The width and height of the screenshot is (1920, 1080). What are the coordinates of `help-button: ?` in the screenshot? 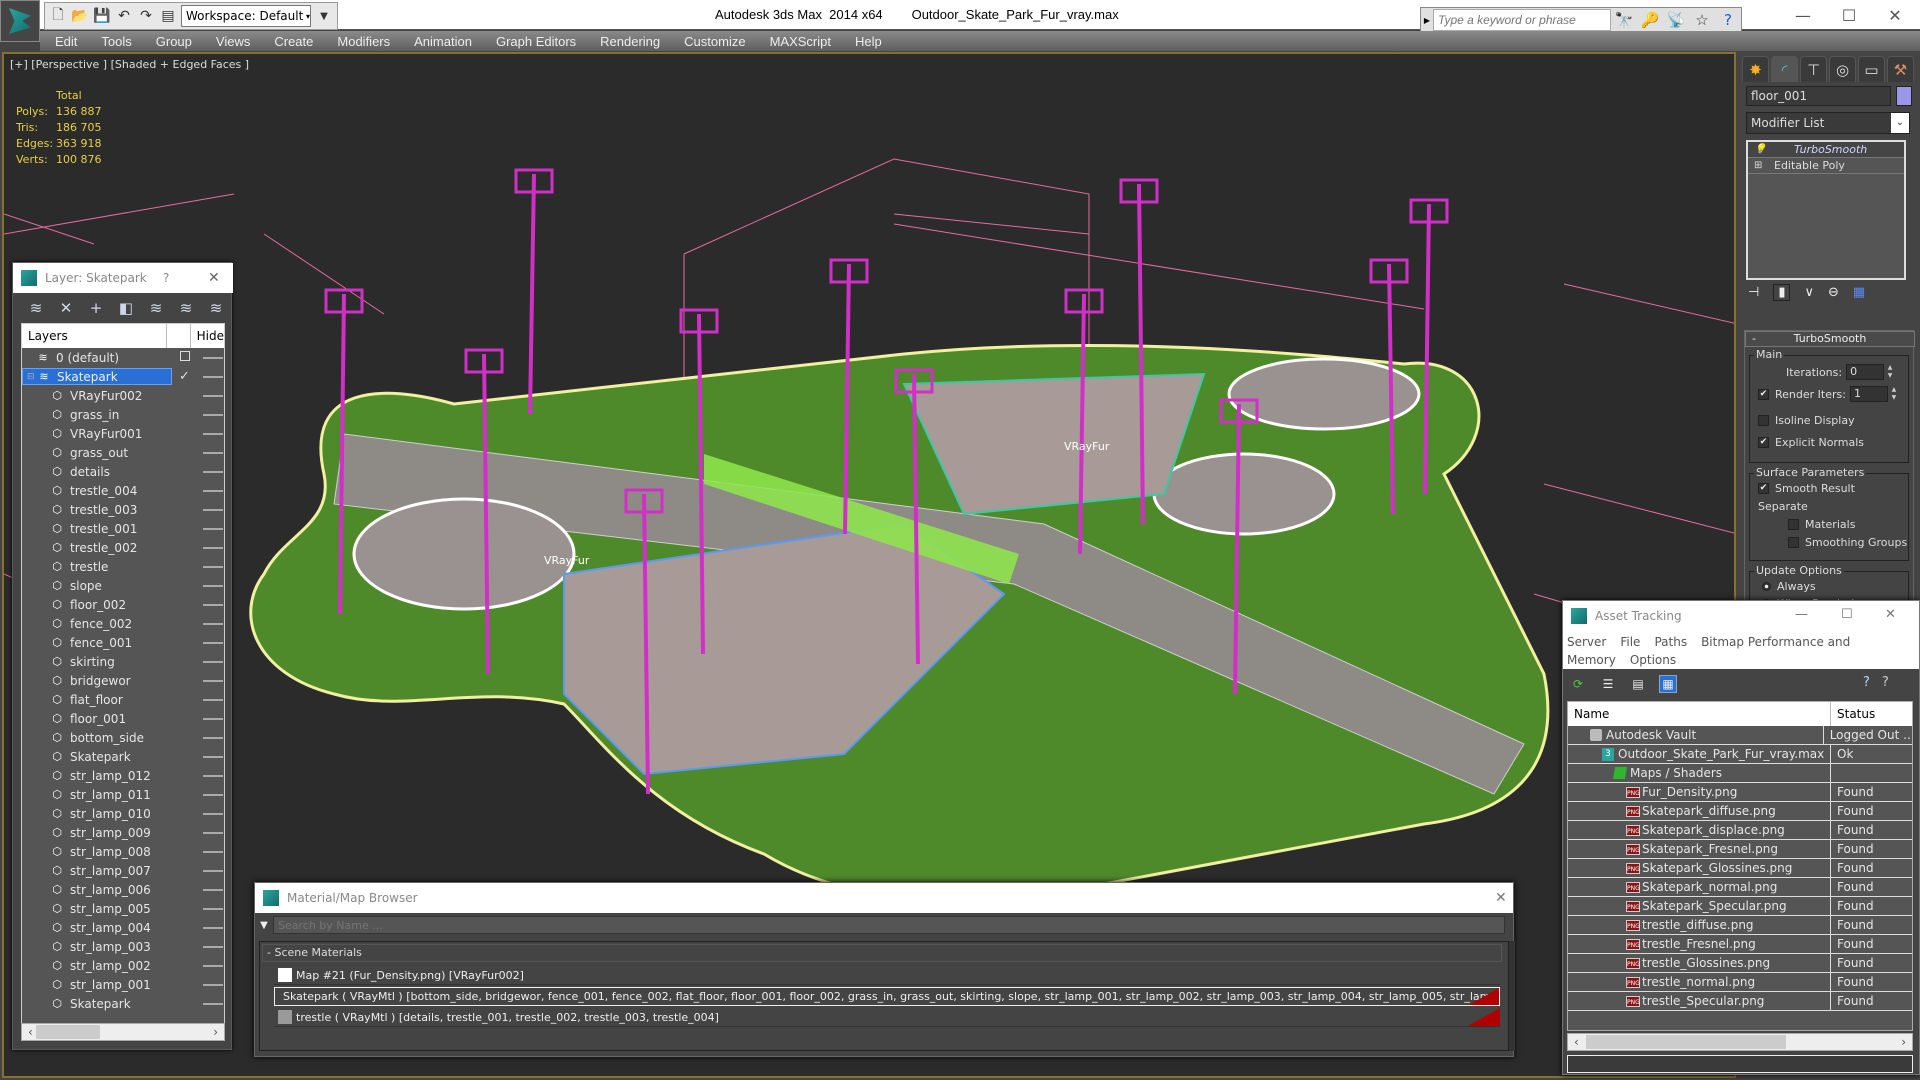 It's located at (166, 278).